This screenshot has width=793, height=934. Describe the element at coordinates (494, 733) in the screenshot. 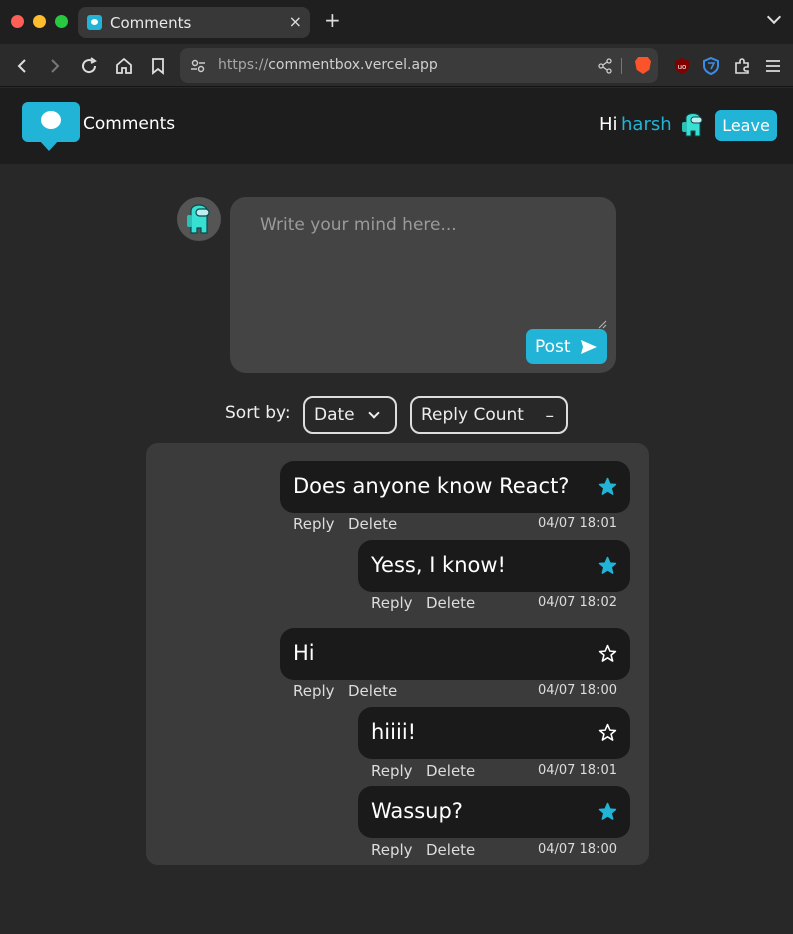

I see `reply-bubble: hiiii!` at that location.